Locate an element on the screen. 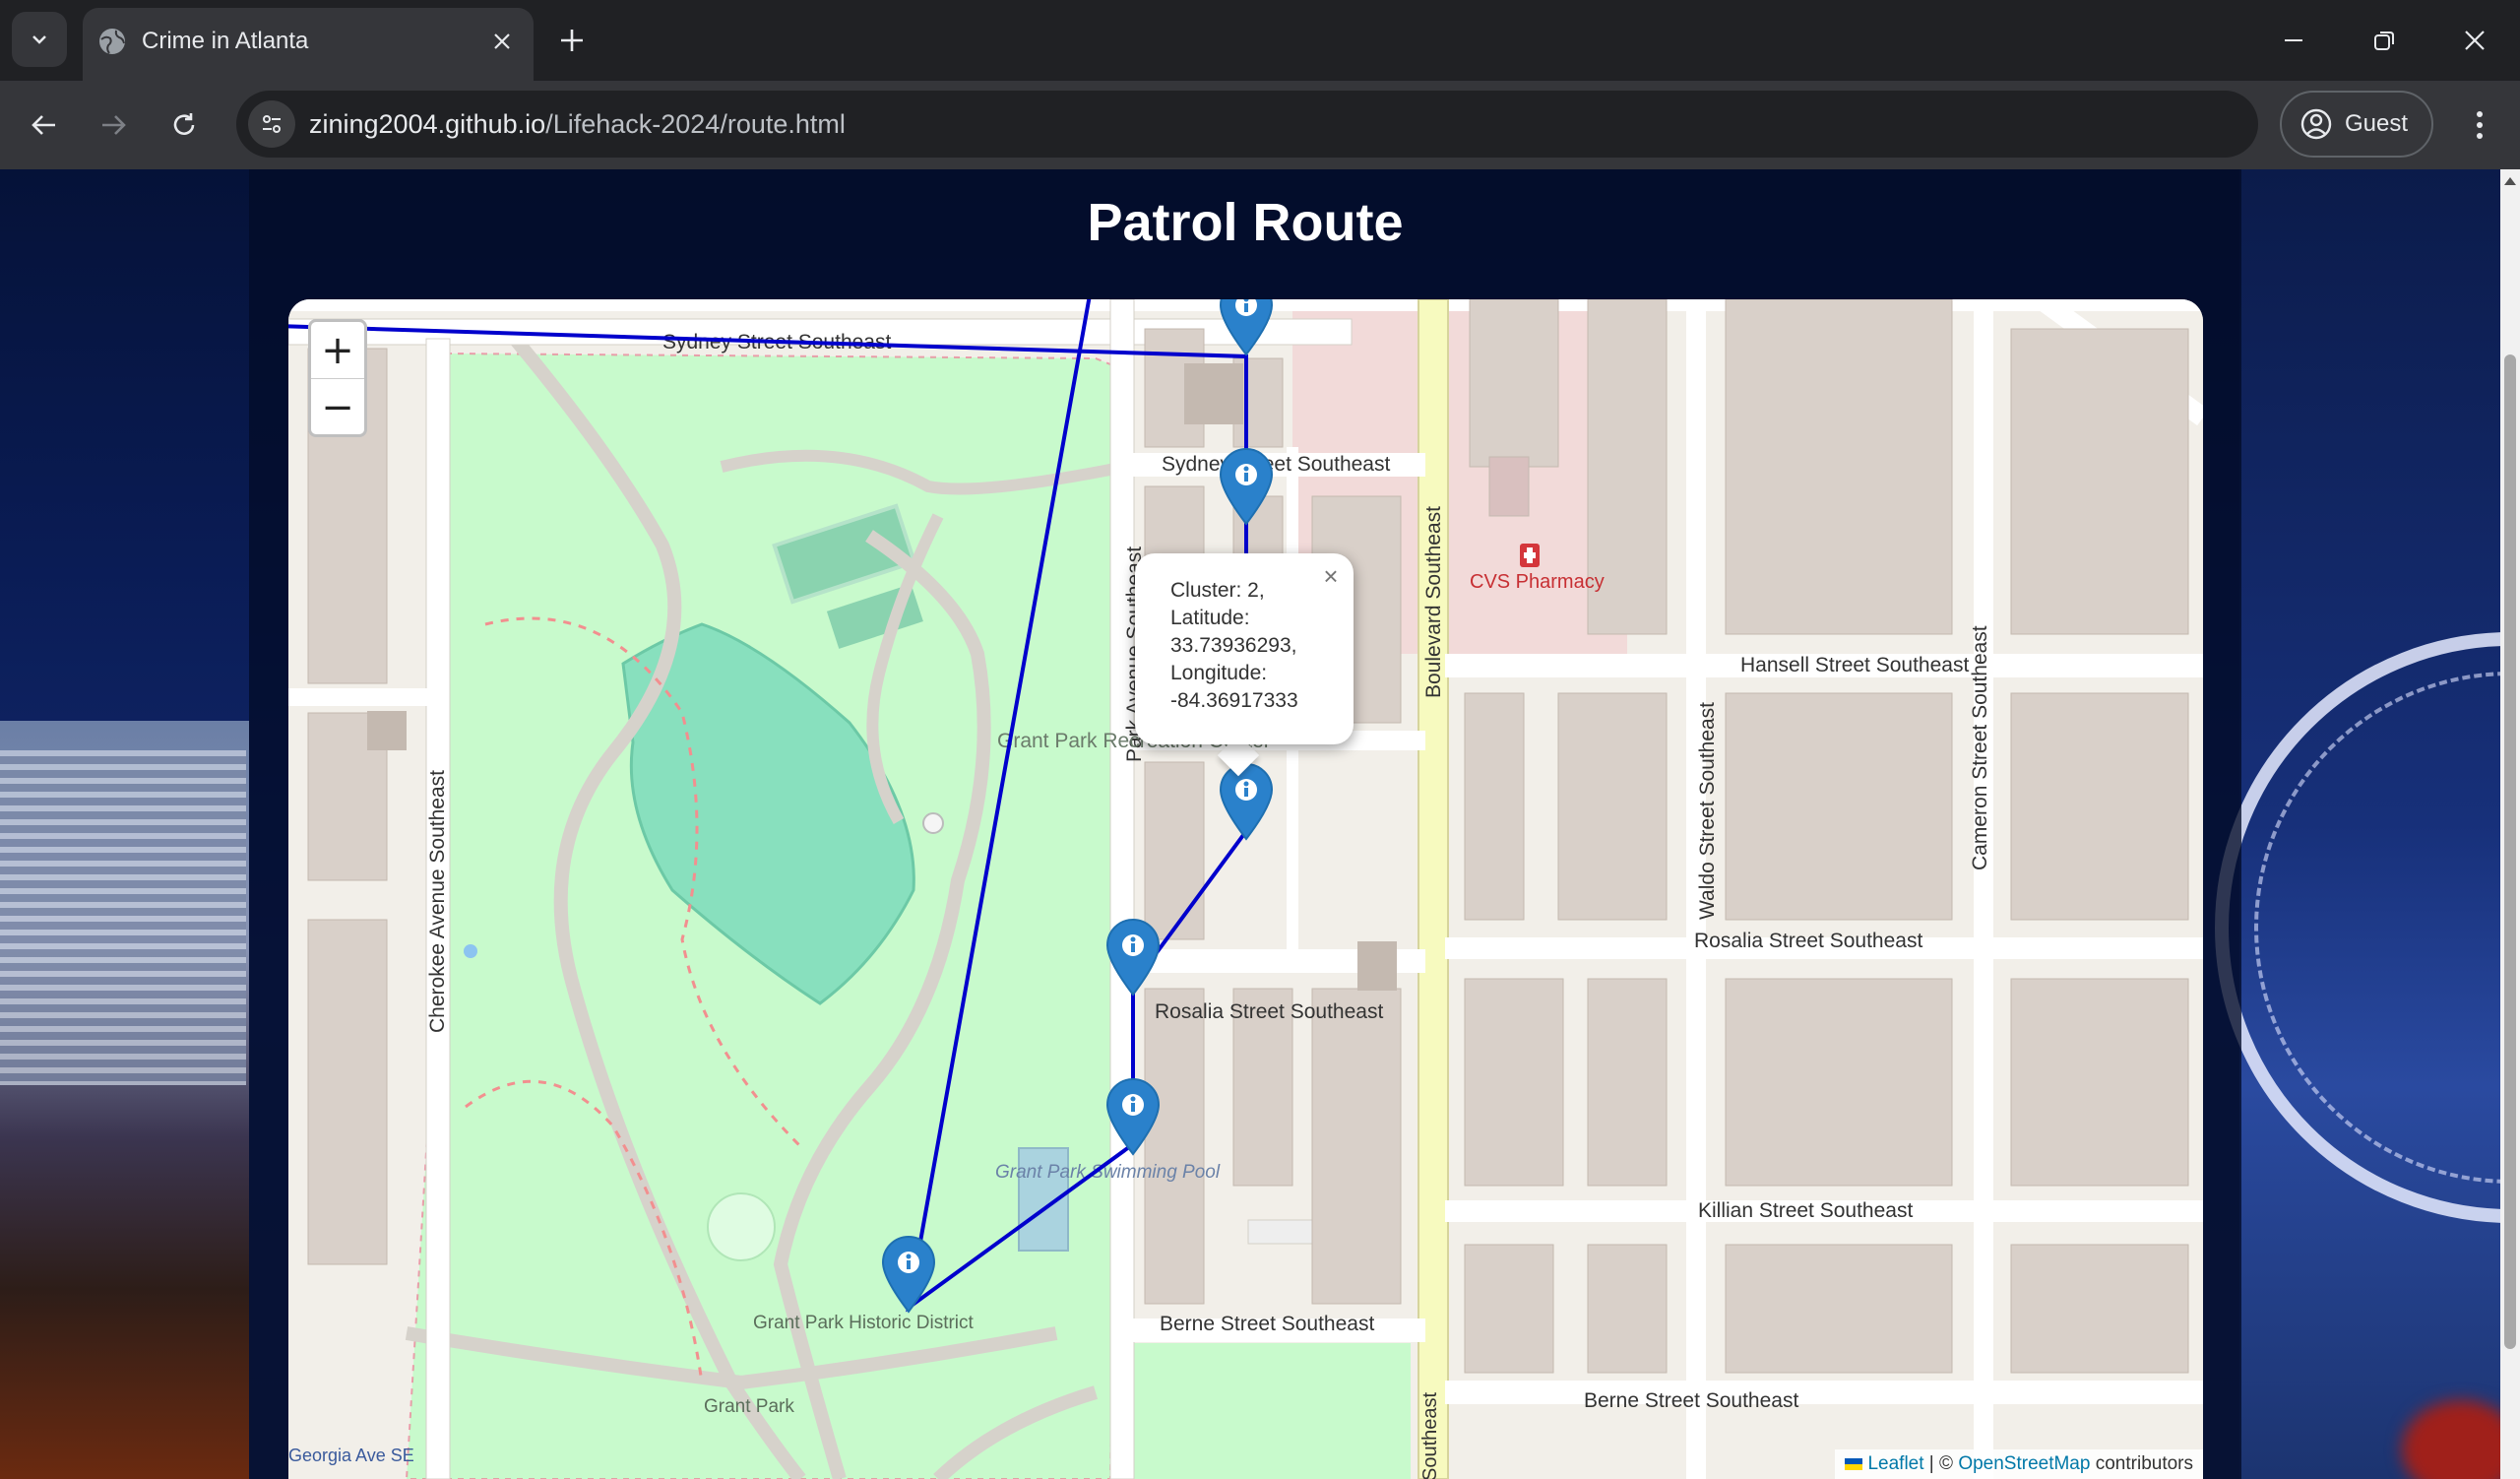 This screenshot has width=2520, height=1479. map-attribution: Leaflet | © OpenStreetMap contributors is located at coordinates (2019, 1464).